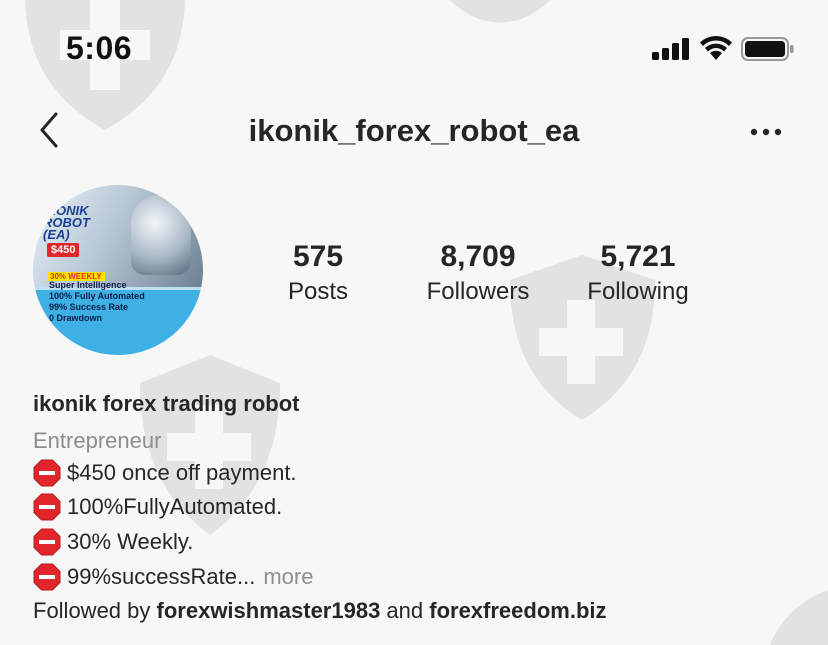 The image size is (828, 645). What do you see at coordinates (767, 49) in the screenshot?
I see `battery-icon` at bounding box center [767, 49].